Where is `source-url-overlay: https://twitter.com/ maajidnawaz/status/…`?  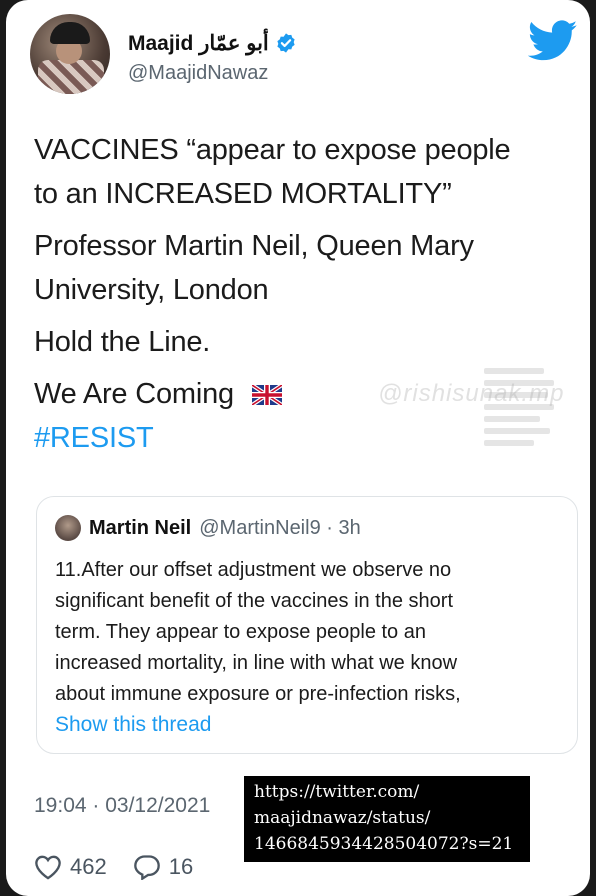 source-url-overlay: https://twitter.com/ maajidnawaz/status/… is located at coordinates (387, 819).